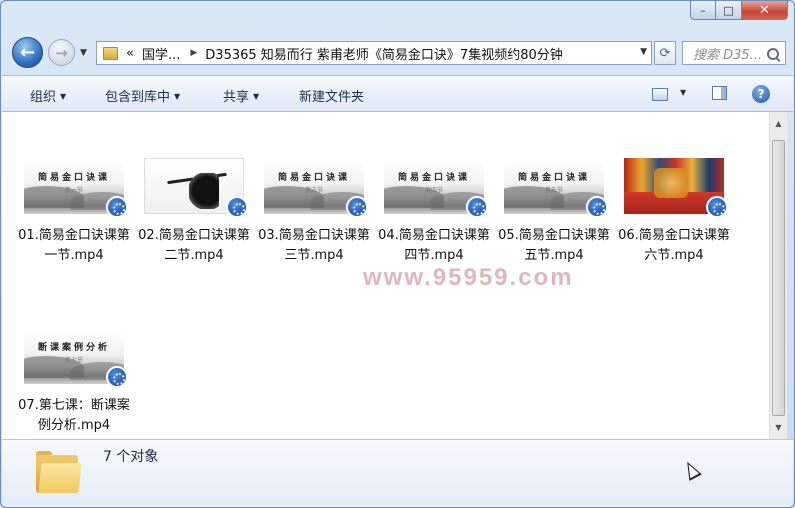 The height and width of the screenshot is (508, 795). What do you see at coordinates (674, 245) in the screenshot?
I see `file-name: 06.简易金口诀课第六节.mp4` at bounding box center [674, 245].